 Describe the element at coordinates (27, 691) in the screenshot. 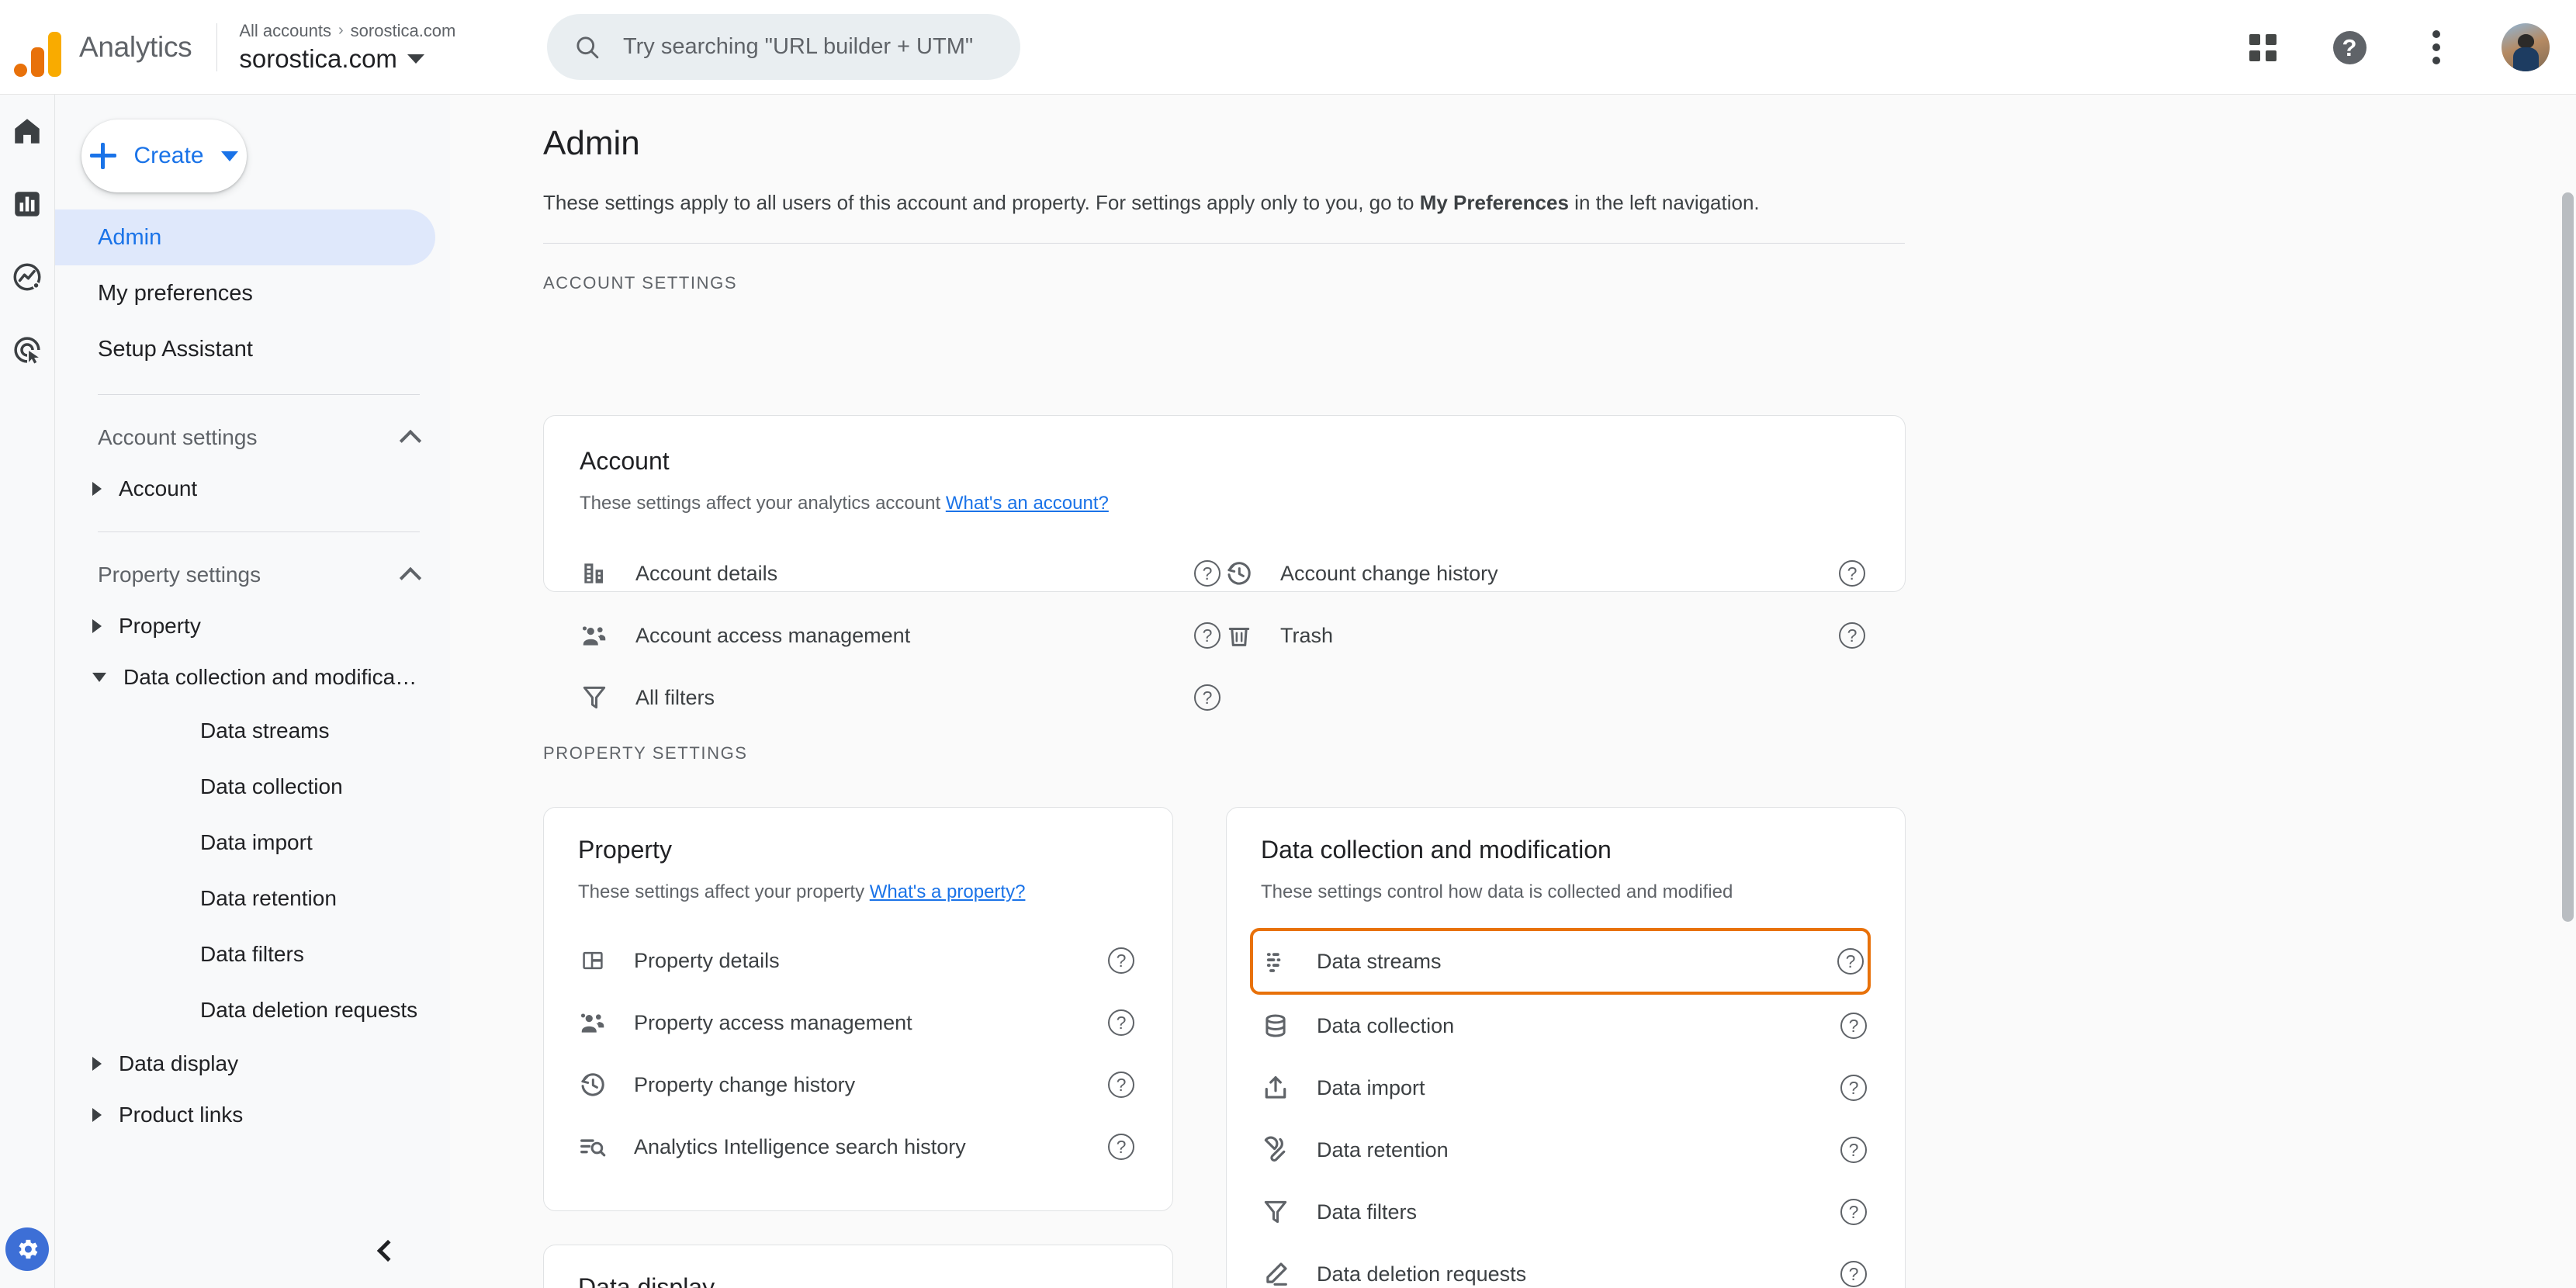

I see `icon-rail` at that location.